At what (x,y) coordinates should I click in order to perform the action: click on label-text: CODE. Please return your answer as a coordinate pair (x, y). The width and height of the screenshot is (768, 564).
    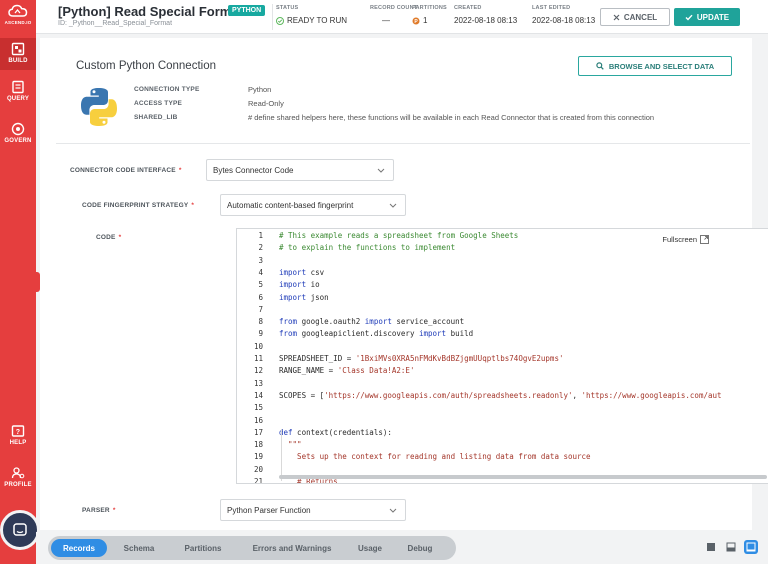
    Looking at the image, I should click on (106, 237).